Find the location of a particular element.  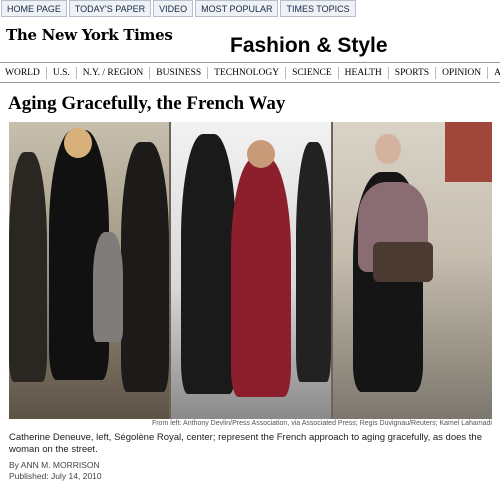

masthead: The New York Times Fashion & Style is located at coordinates (250, 40).